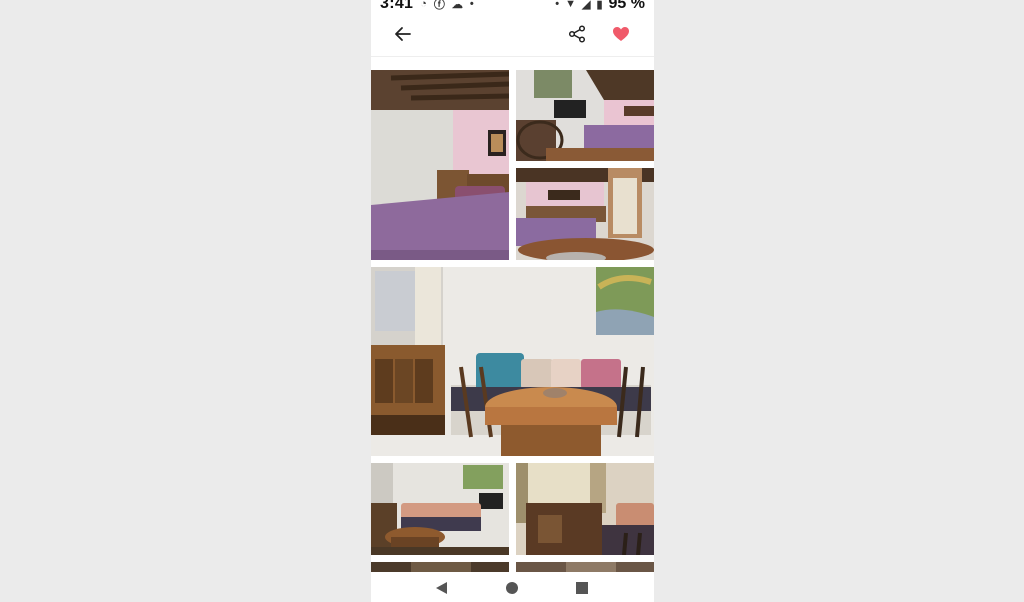  Describe the element at coordinates (442, 588) in the screenshot. I see `nav-back-icon` at that location.